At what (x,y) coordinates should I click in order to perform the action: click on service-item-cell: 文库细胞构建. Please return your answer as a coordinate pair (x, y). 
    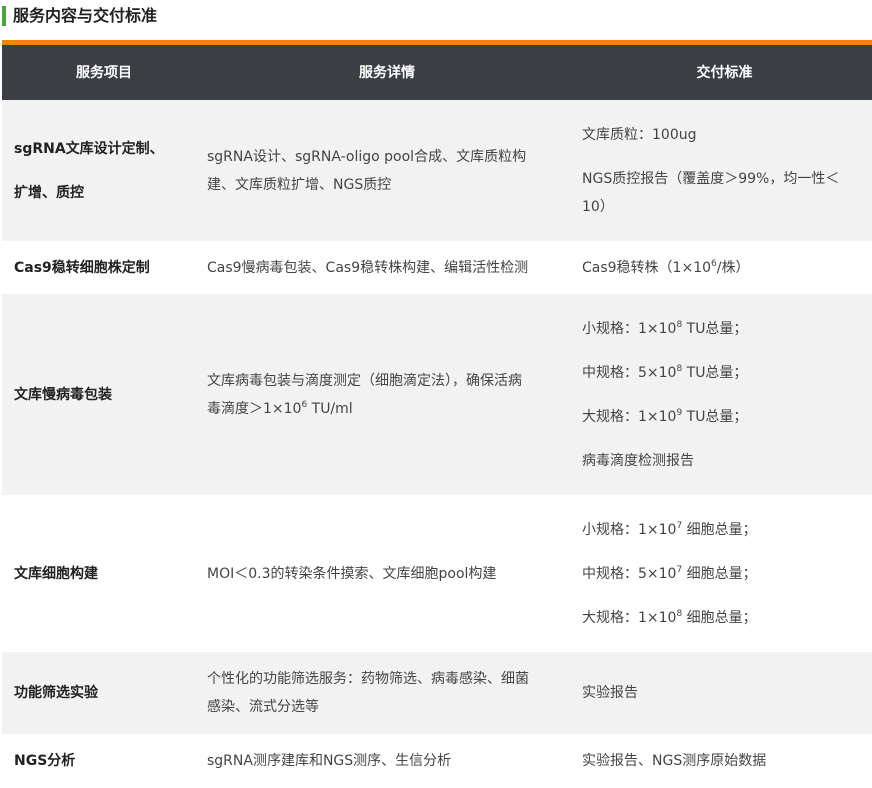
    Looking at the image, I should click on (104, 573).